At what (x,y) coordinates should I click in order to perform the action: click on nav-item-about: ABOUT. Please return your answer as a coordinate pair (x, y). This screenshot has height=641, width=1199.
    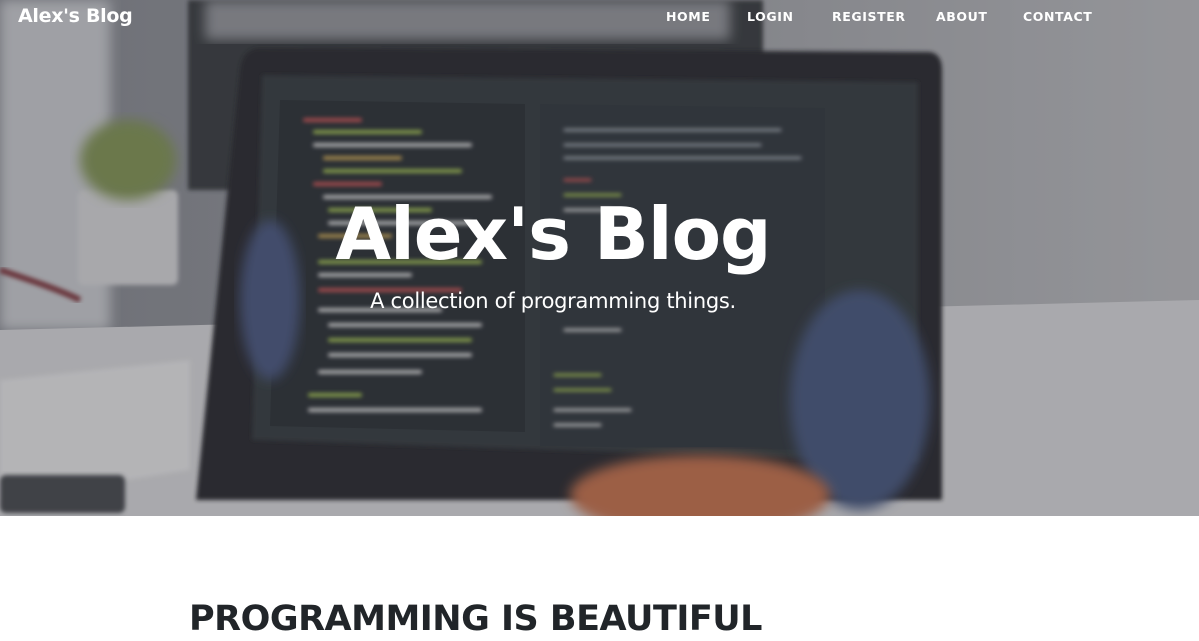
    Looking at the image, I should click on (962, 16).